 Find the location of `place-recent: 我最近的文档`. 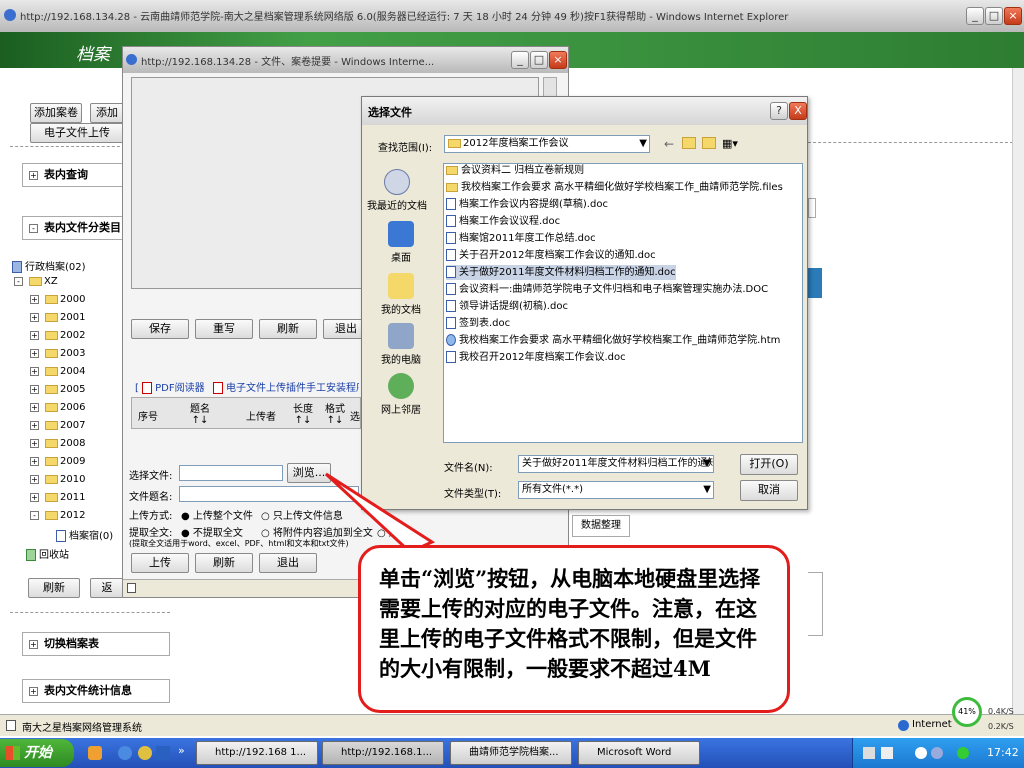

place-recent: 我最近的文档 is located at coordinates (397, 190).